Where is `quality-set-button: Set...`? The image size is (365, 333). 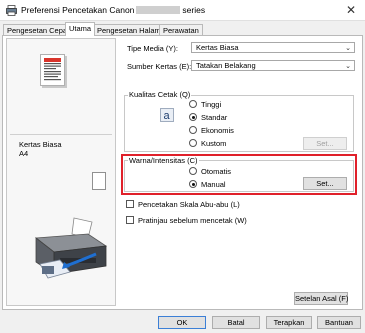
quality-set-button: Set... is located at coordinates (325, 143).